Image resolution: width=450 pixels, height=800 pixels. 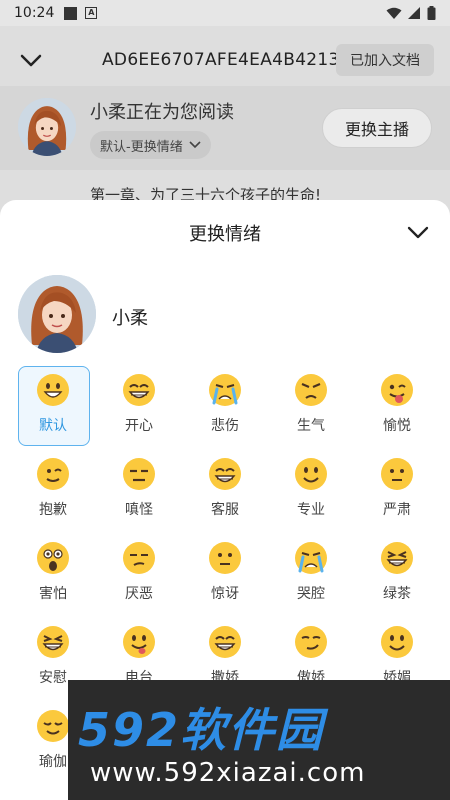 I want to click on wifi-icon, so click(x=394, y=13).